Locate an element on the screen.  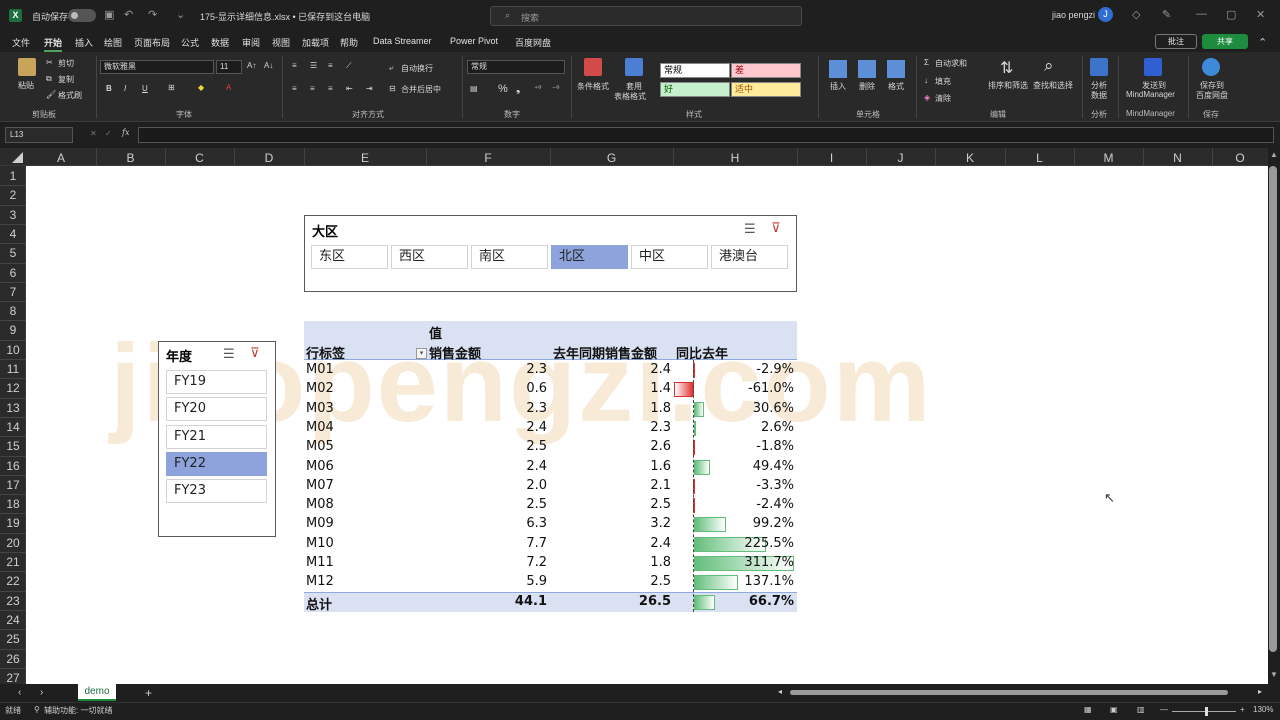
year-slicer-item: FY21 is located at coordinates (216, 436).